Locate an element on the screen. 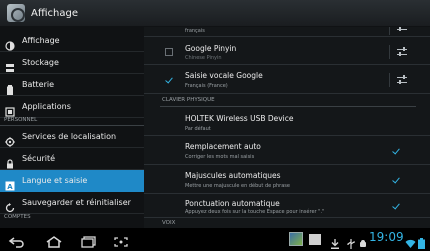 This screenshot has width=430, height=251. wifi-icon is located at coordinates (410, 241).